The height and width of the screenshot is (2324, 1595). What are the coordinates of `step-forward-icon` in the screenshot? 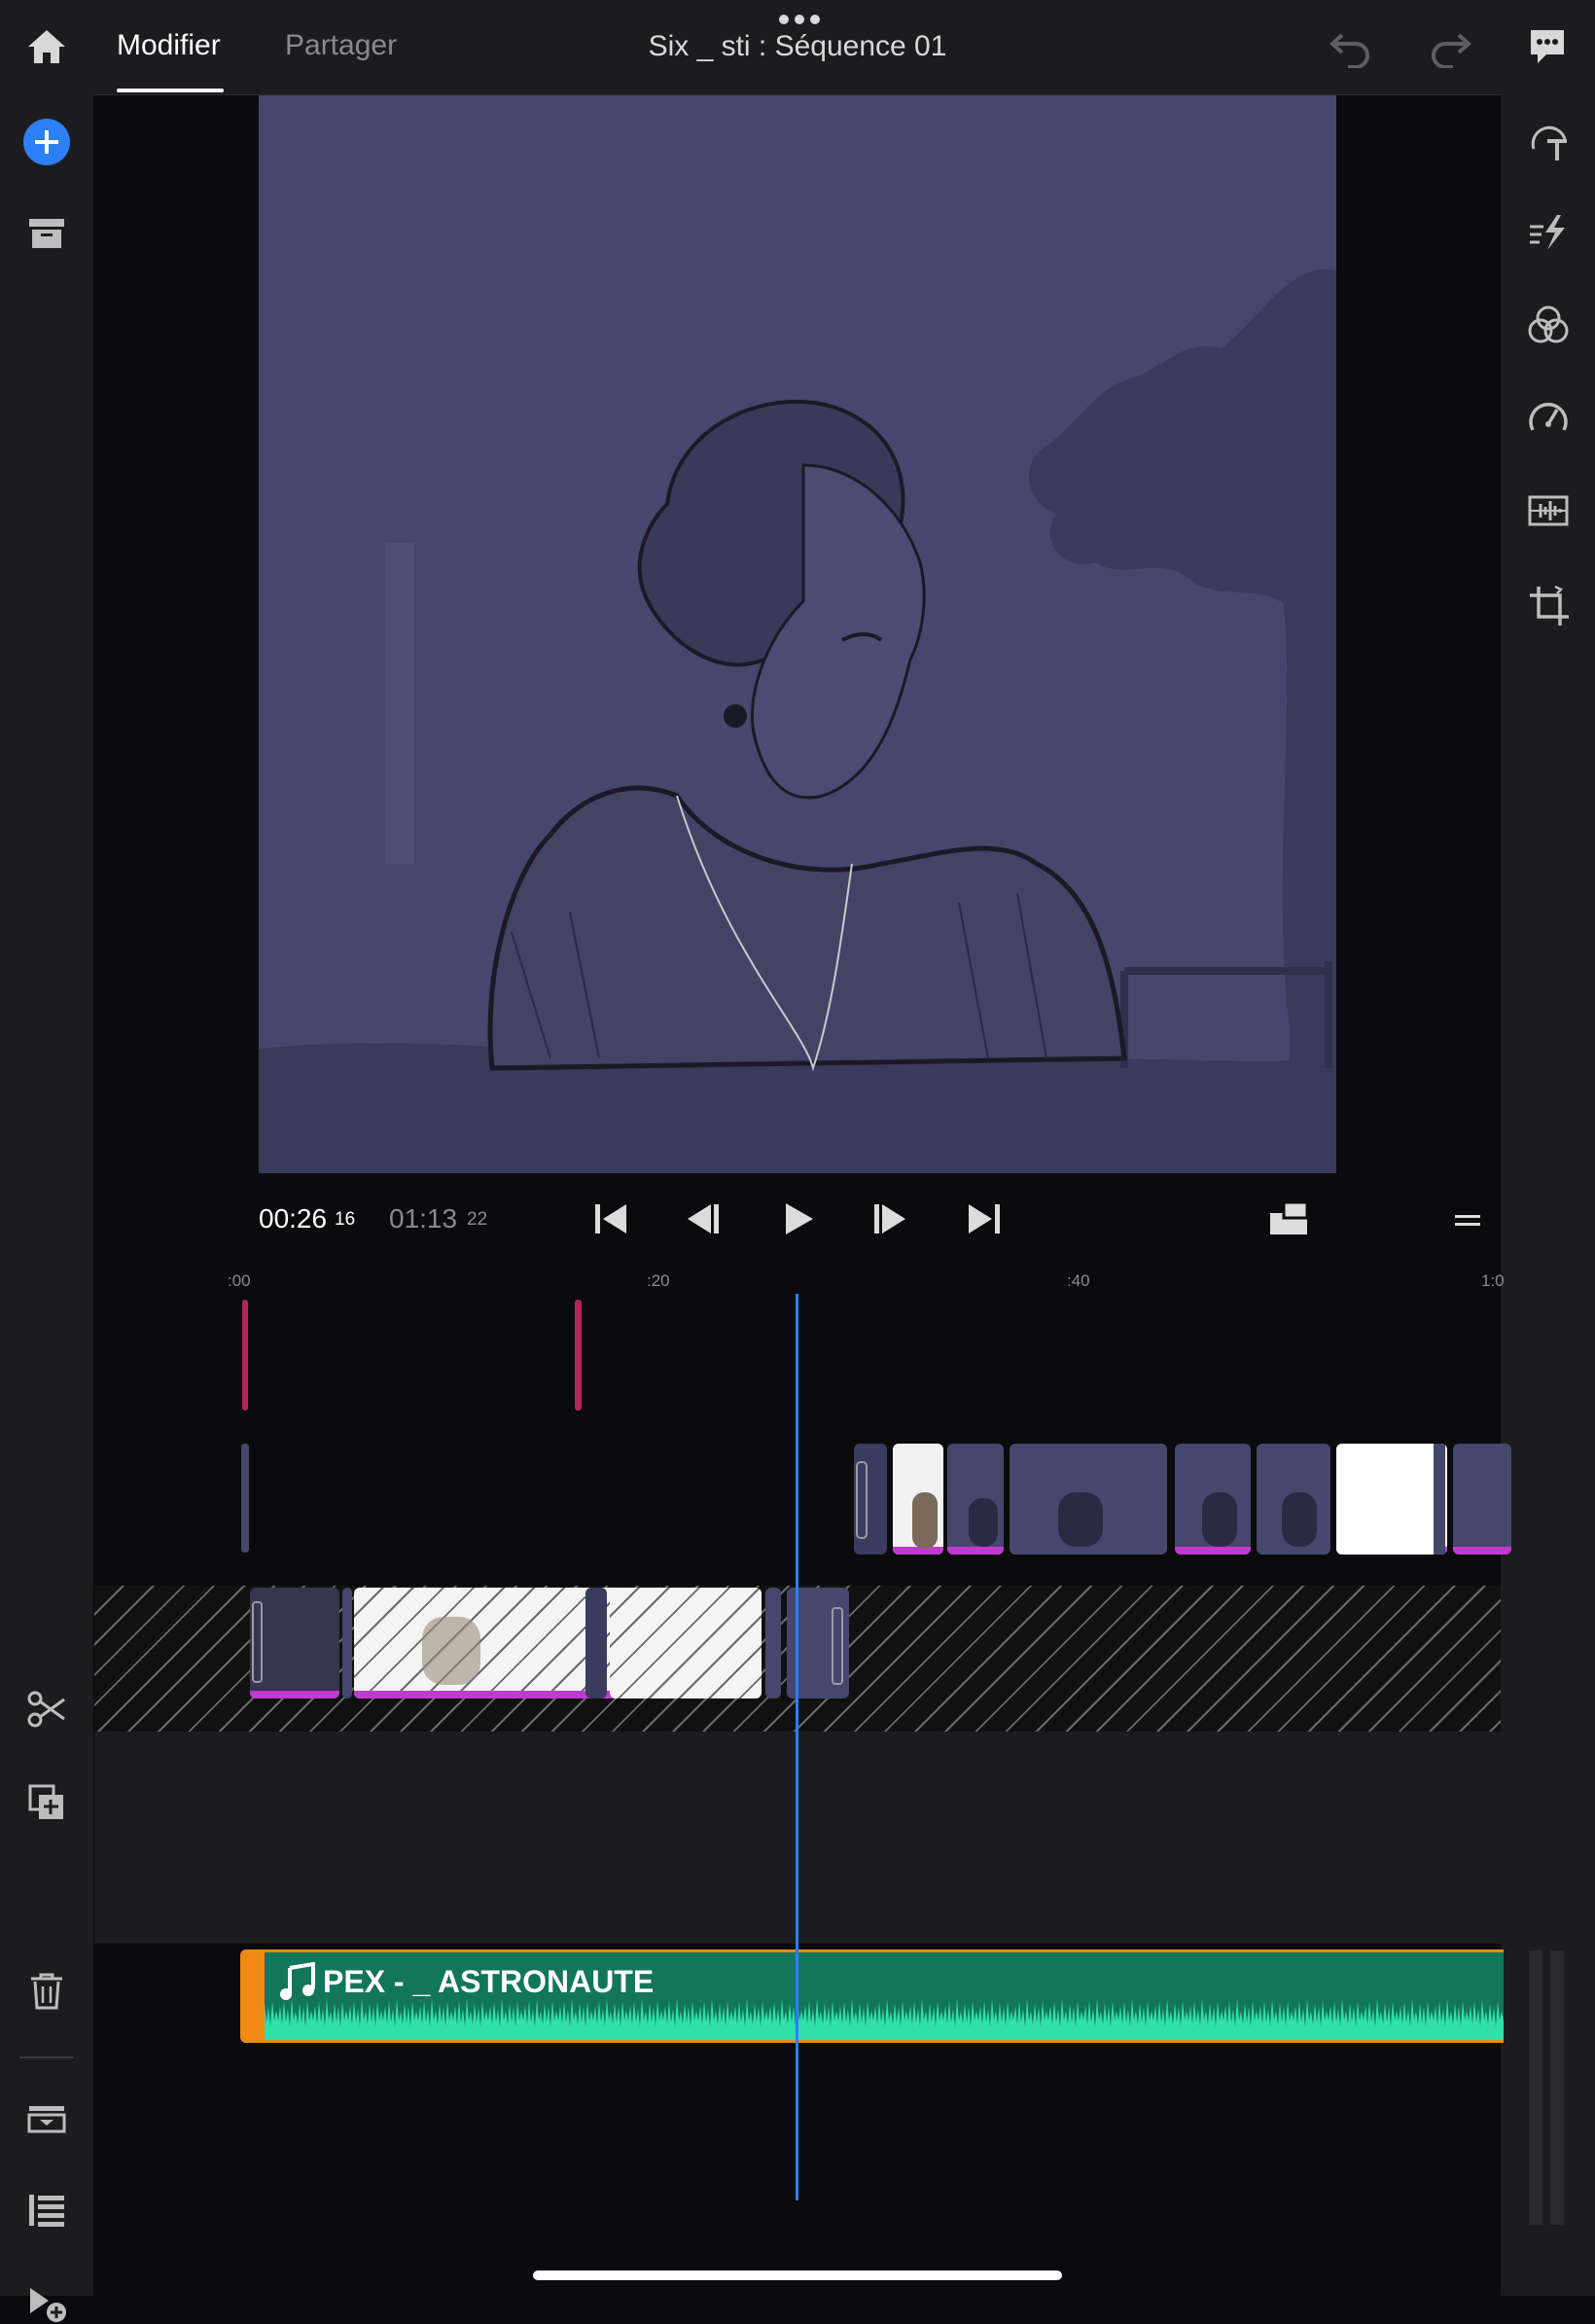 It's located at (889, 1218).